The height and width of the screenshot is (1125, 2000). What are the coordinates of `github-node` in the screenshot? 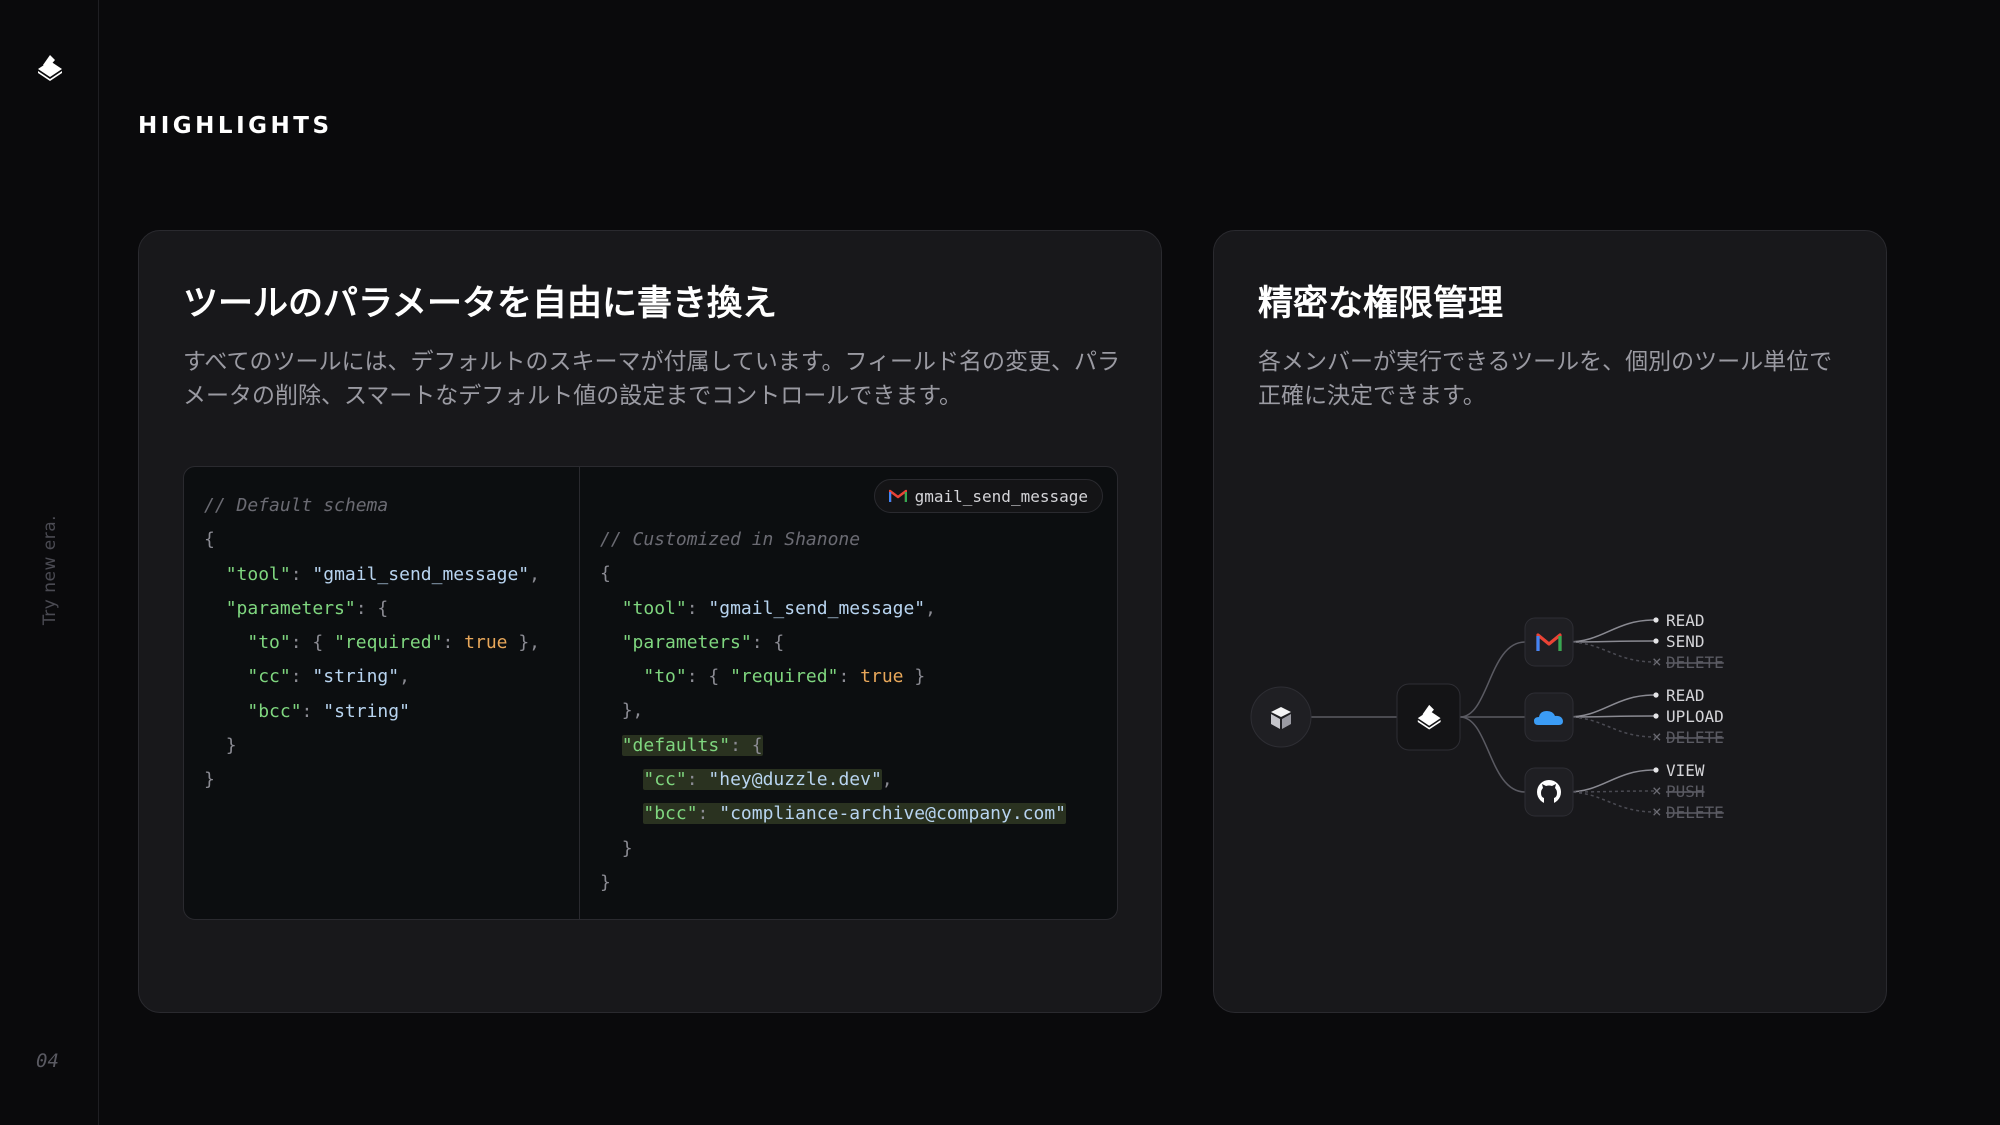 It's located at (1549, 792).